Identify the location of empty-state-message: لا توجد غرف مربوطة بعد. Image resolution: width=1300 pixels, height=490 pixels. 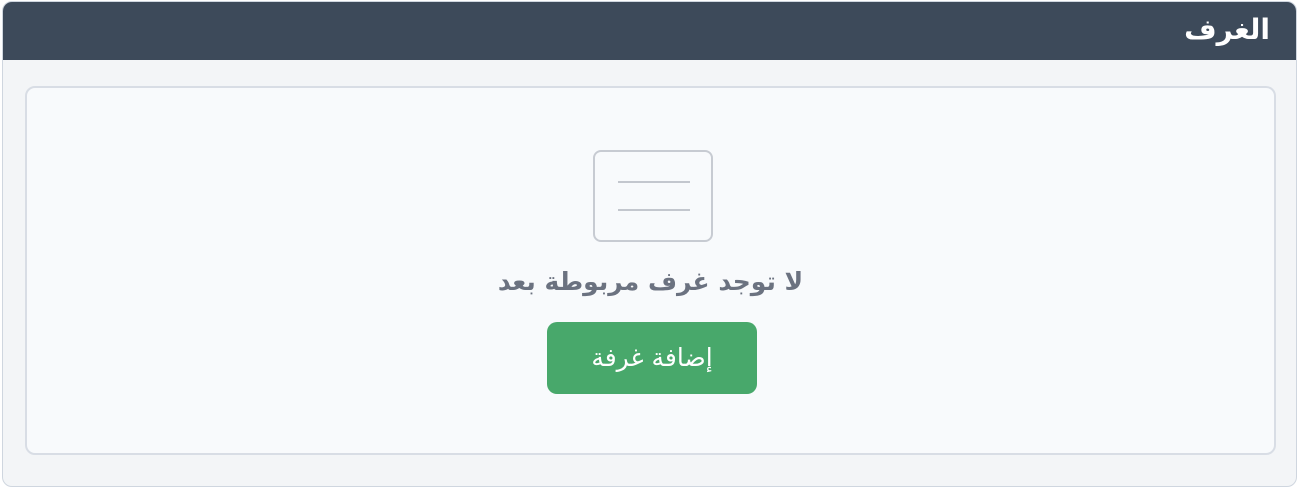
(650, 281).